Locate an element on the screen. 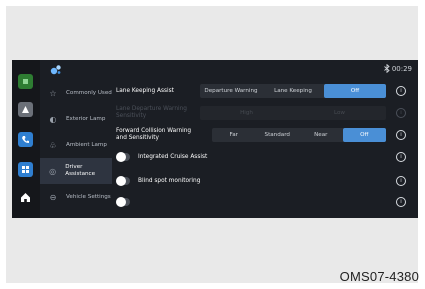 The width and height of the screenshot is (425, 289). option-near: Near is located at coordinates (321, 135).